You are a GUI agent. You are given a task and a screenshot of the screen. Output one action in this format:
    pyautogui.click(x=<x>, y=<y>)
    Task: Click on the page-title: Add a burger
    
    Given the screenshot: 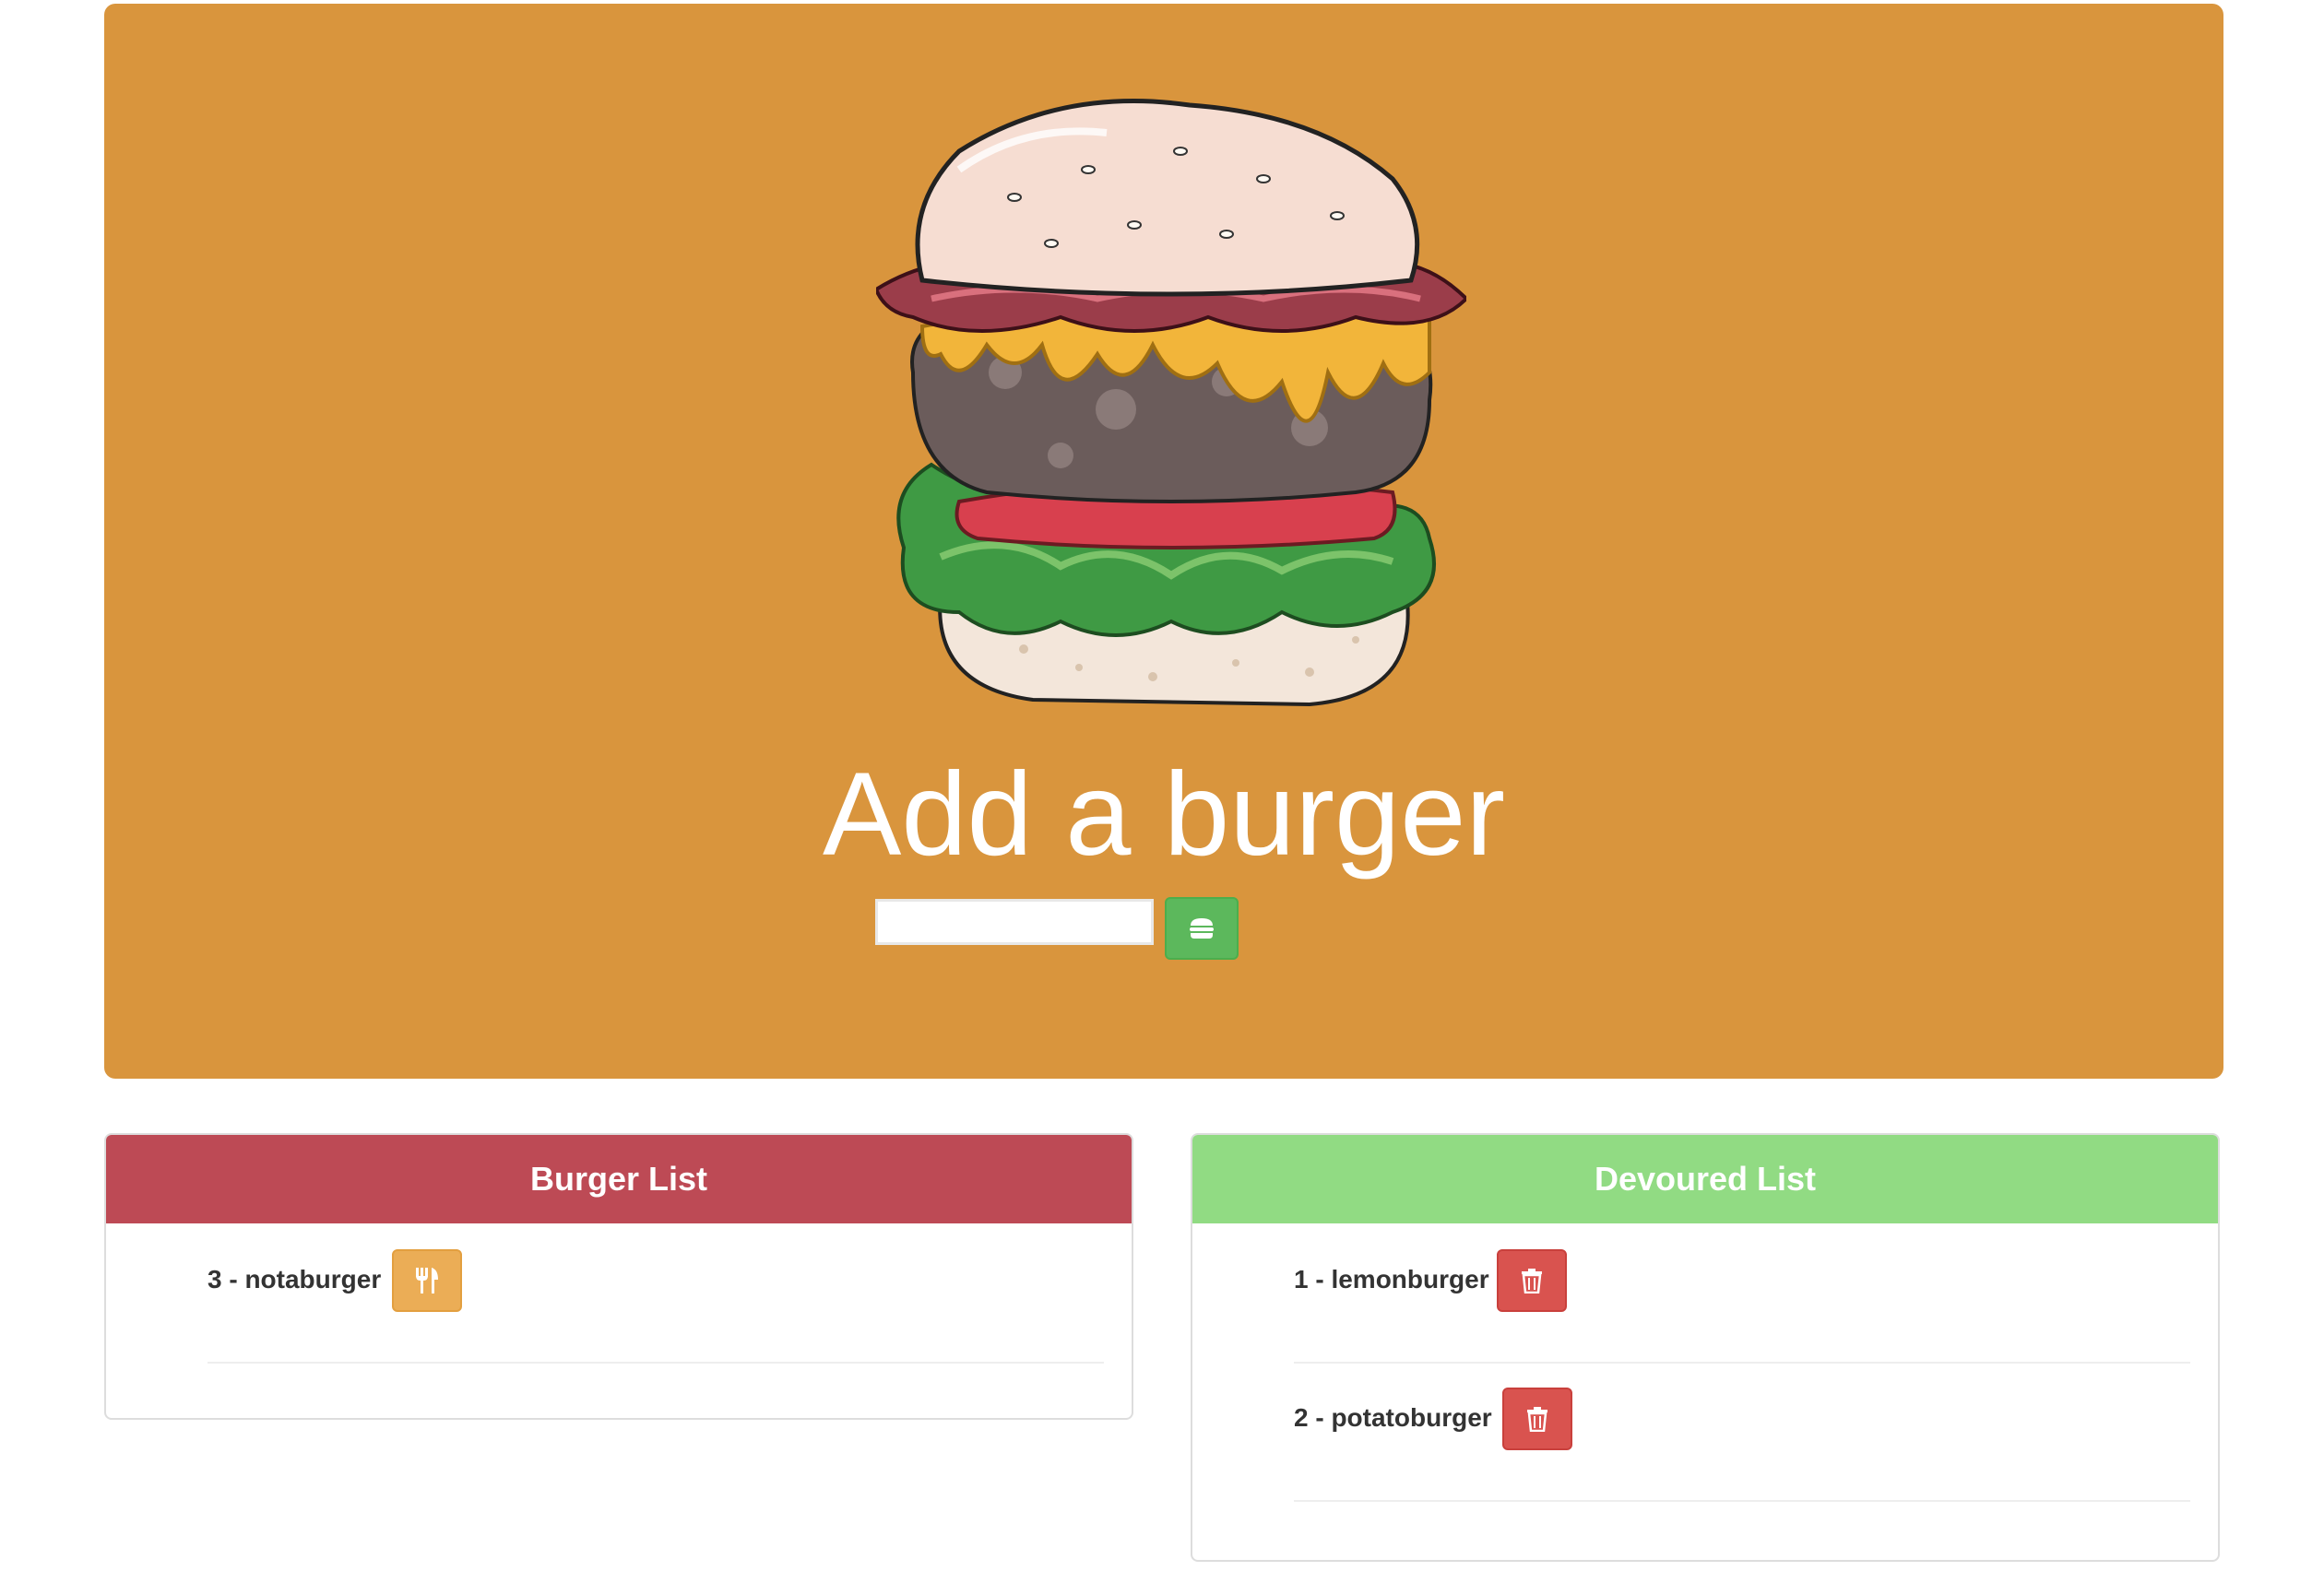 What is the action you would take?
    pyautogui.click(x=1164, y=814)
    